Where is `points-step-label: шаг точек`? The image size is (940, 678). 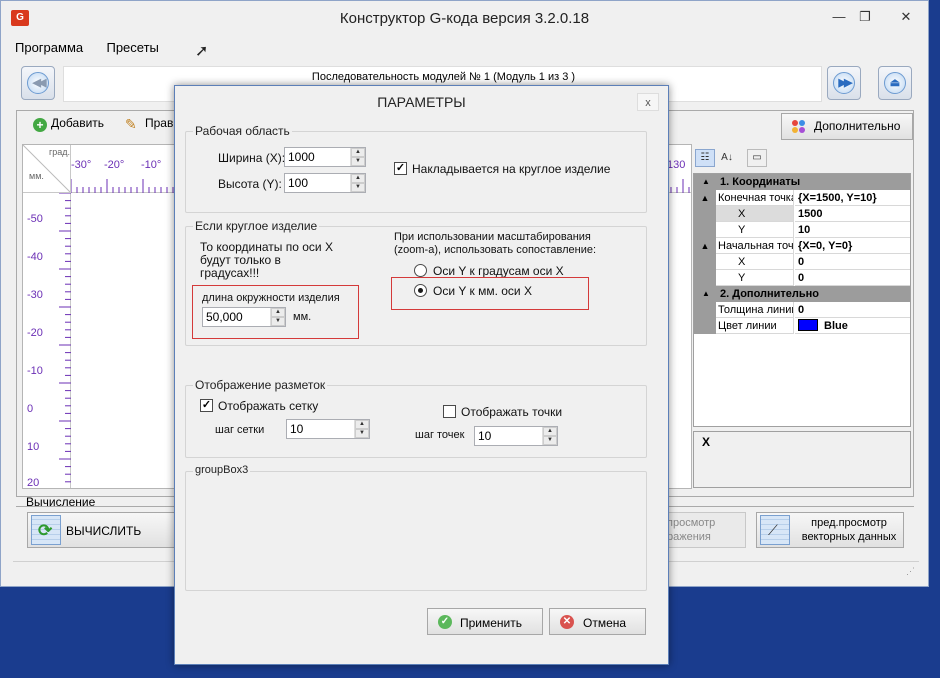 points-step-label: шаг точек is located at coordinates (440, 435).